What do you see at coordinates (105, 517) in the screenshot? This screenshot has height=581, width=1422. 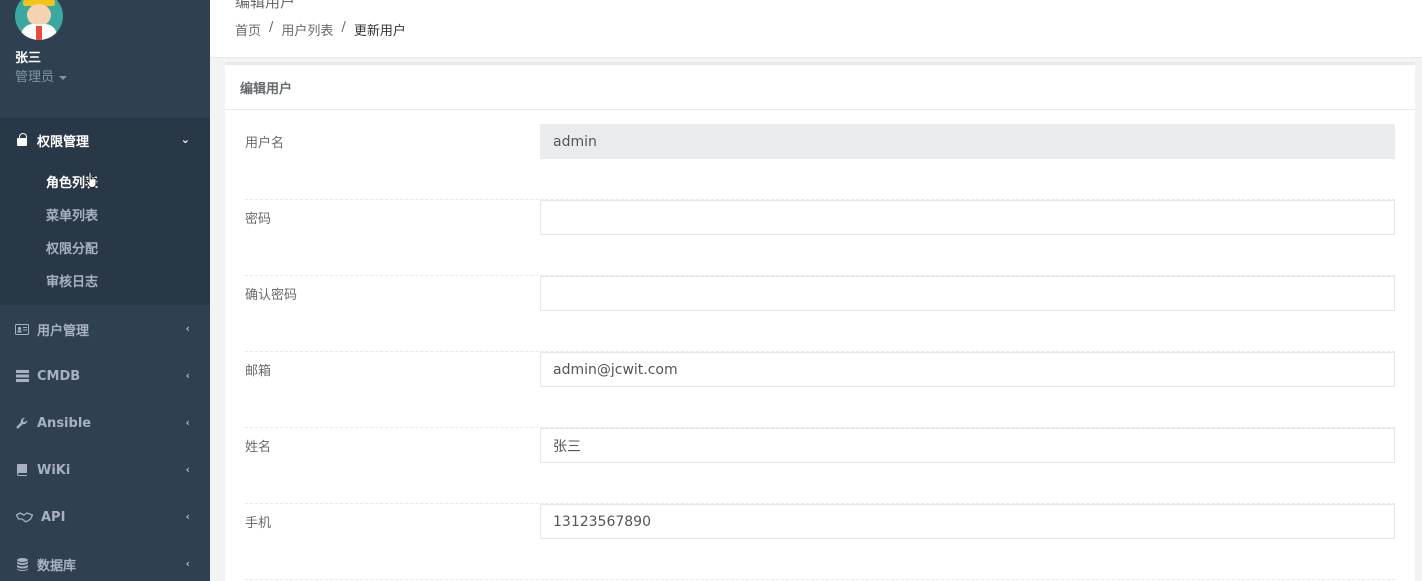 I see `nav-item-api: API ‹` at bounding box center [105, 517].